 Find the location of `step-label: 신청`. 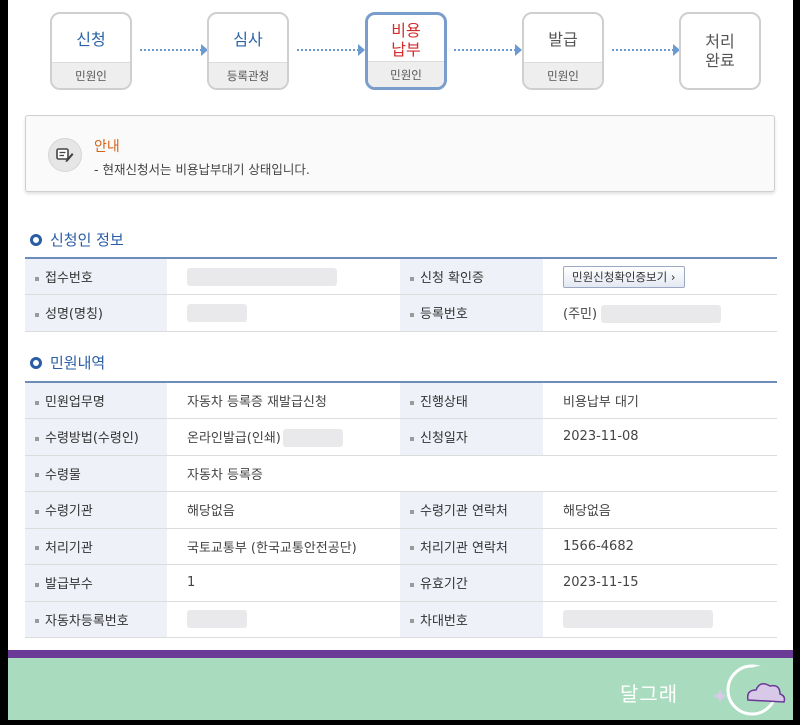

step-label: 신청 is located at coordinates (91, 39).